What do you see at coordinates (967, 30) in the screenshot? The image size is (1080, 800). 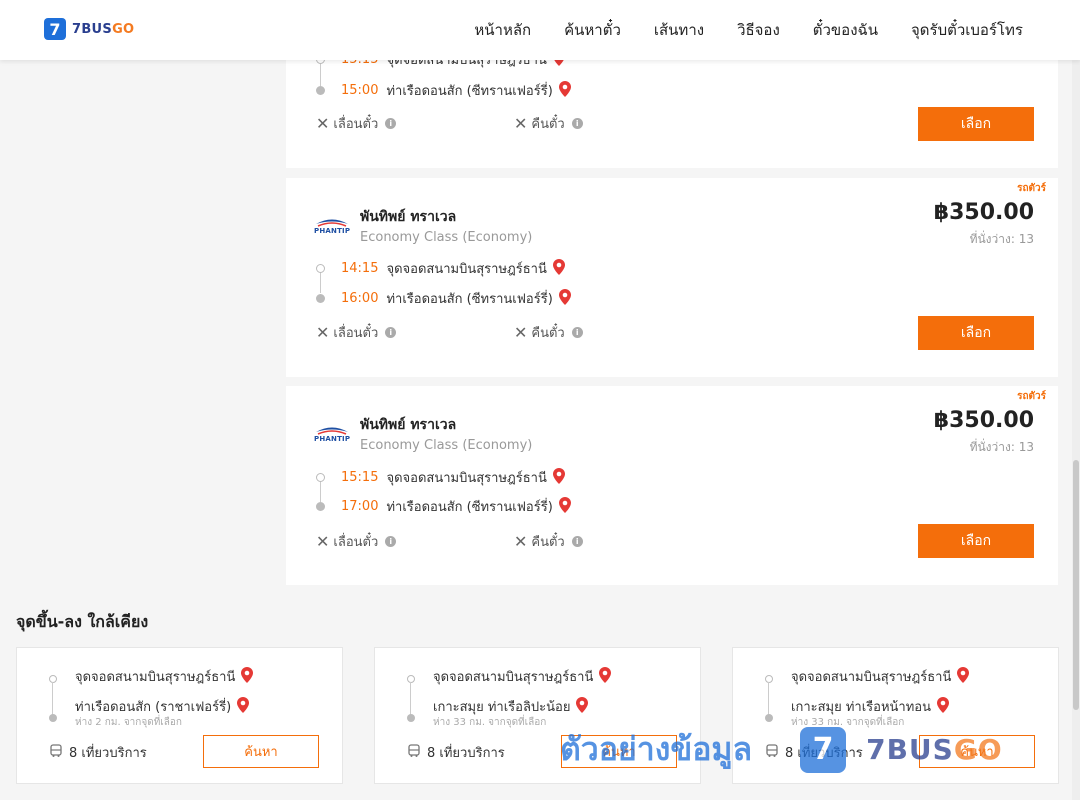 I see `nav-pickup-contact: จุดรับตั๋วเบอร์โทร` at bounding box center [967, 30].